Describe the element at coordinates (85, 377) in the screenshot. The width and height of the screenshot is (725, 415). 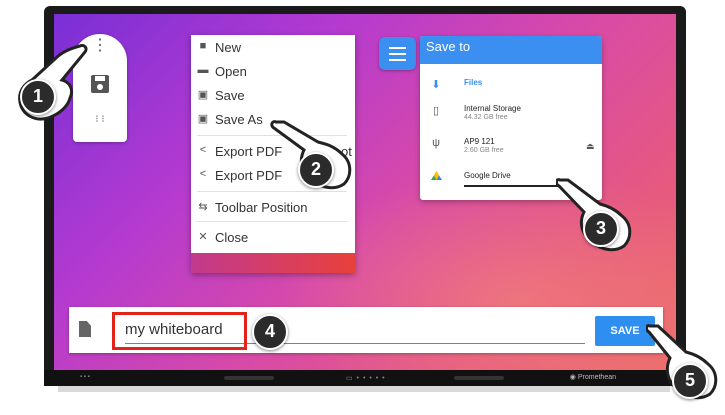
I see `status-indicator: ▪ ▪ ▪` at that location.